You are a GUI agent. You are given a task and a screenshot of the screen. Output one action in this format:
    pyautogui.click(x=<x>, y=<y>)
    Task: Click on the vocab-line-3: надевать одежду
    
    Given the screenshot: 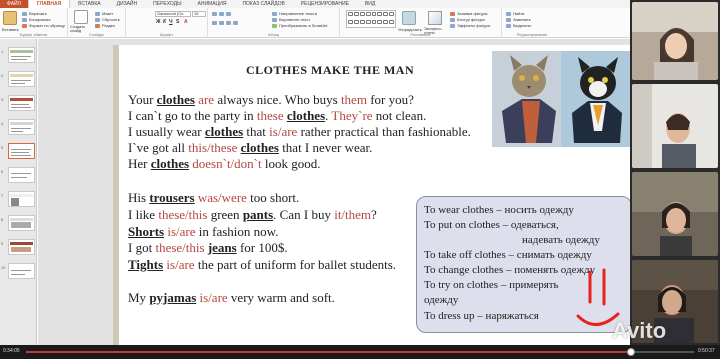 What is the action you would take?
    pyautogui.click(x=561, y=240)
    